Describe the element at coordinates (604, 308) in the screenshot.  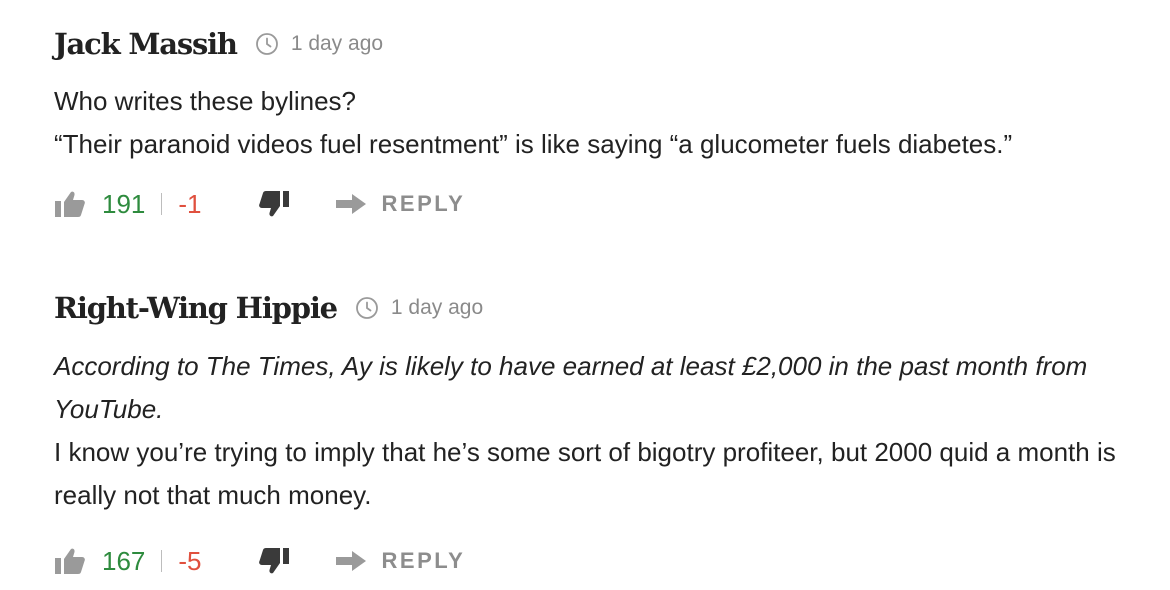
I see `comment-header: Right-Wing Hippie 1 day ago` at that location.